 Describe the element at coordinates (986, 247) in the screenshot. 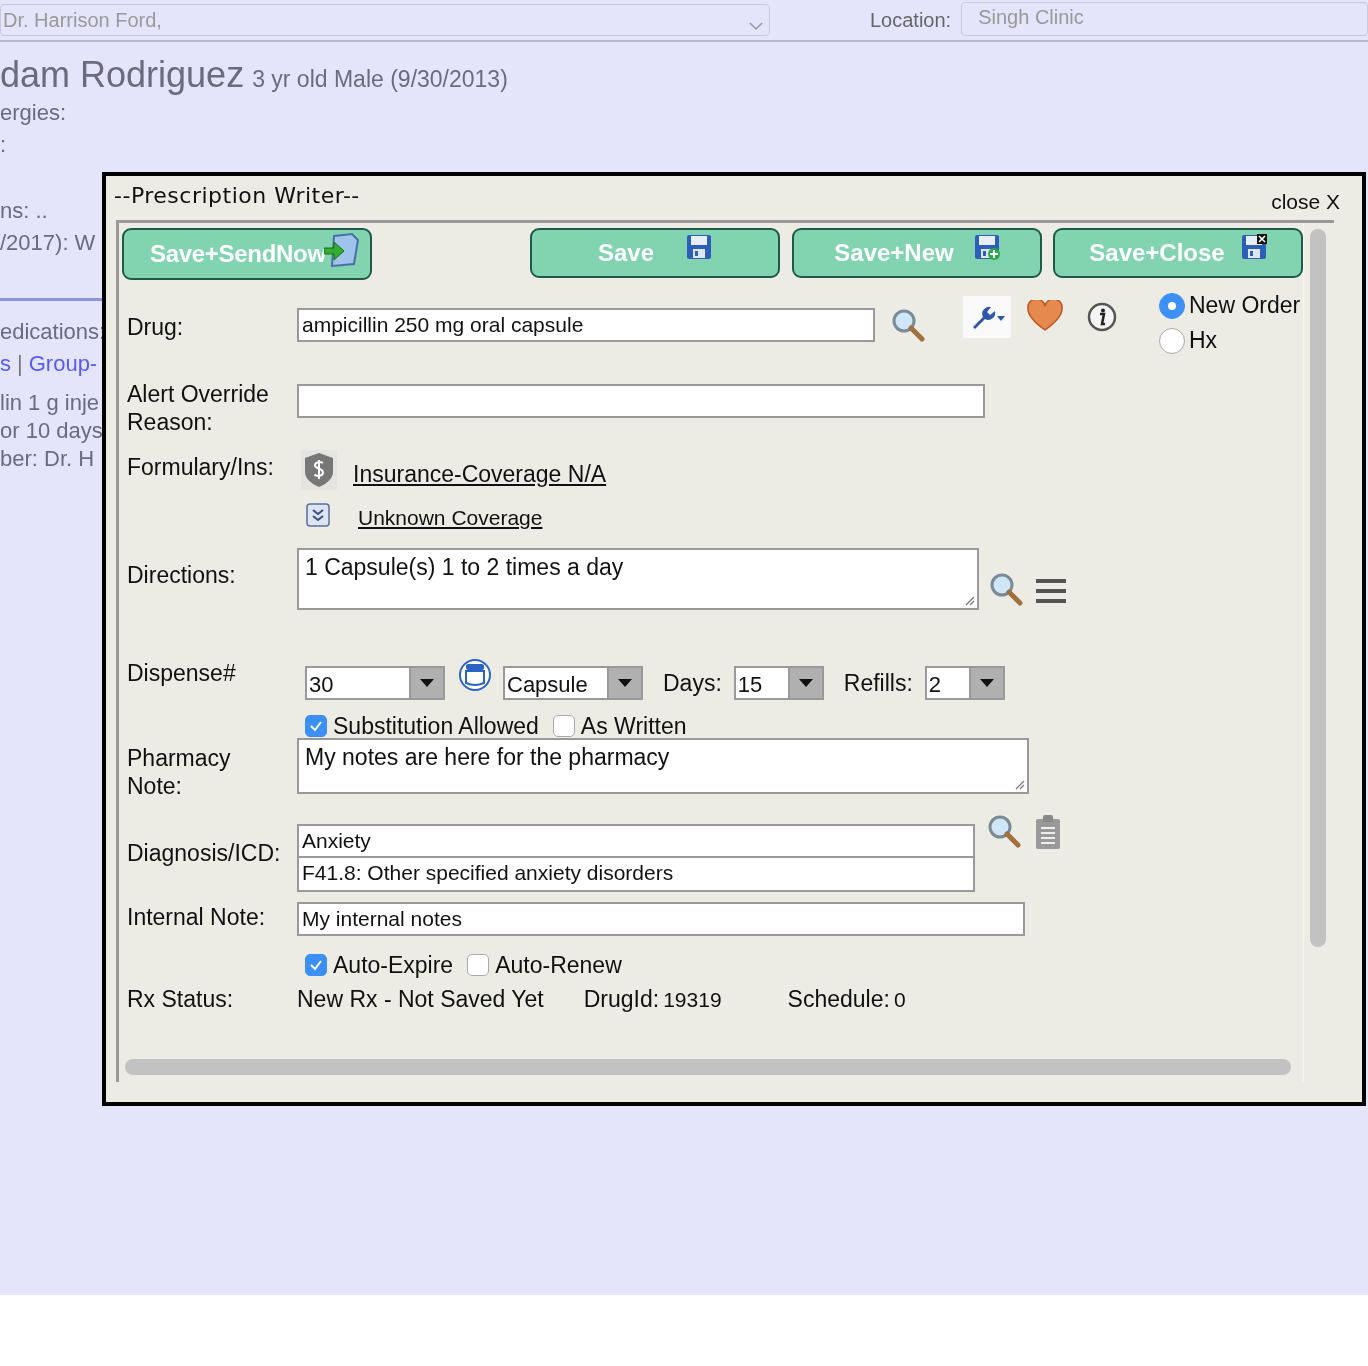

I see `floppy-plus-icon` at that location.